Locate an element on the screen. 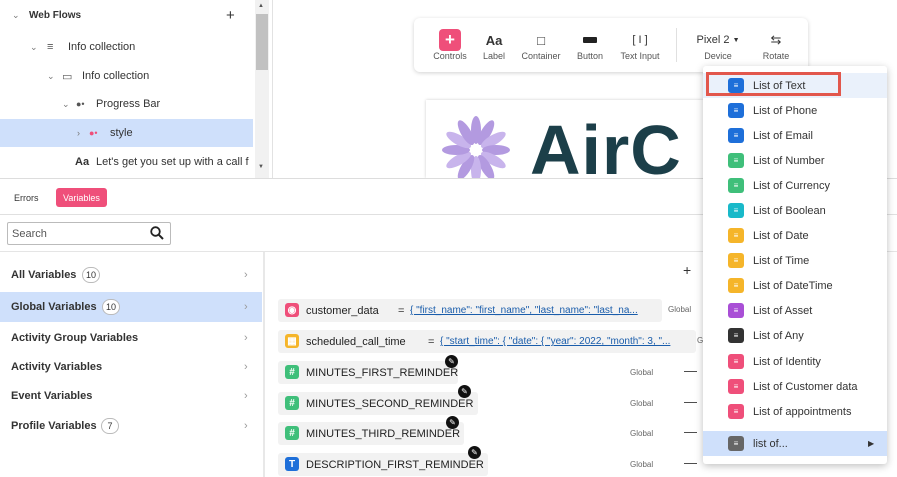 The image size is (897, 477). variable-row-description-first-reminder: T DESCRIPTION_FIRST_REMINDER is located at coordinates (383, 464).